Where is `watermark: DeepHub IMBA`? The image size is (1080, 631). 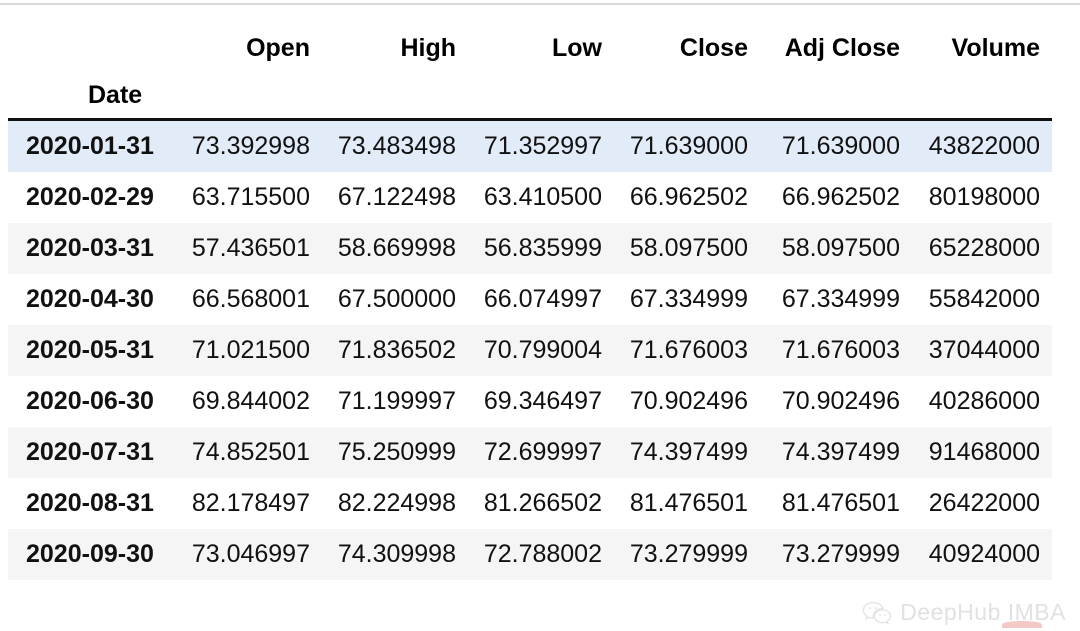
watermark: DeepHub IMBA is located at coordinates (964, 612).